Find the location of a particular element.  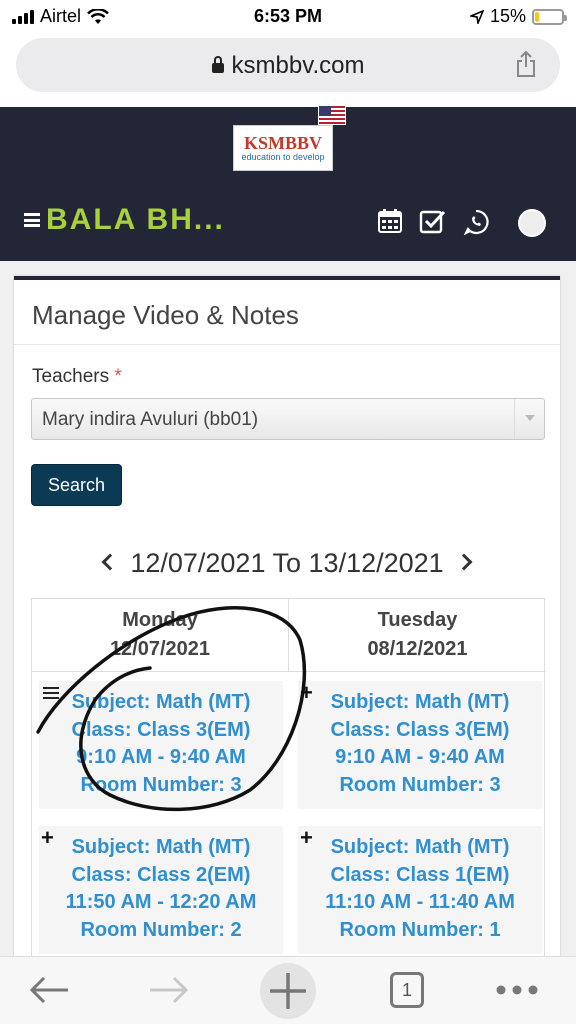

forward-arrow-icon is located at coordinates (169, 990).